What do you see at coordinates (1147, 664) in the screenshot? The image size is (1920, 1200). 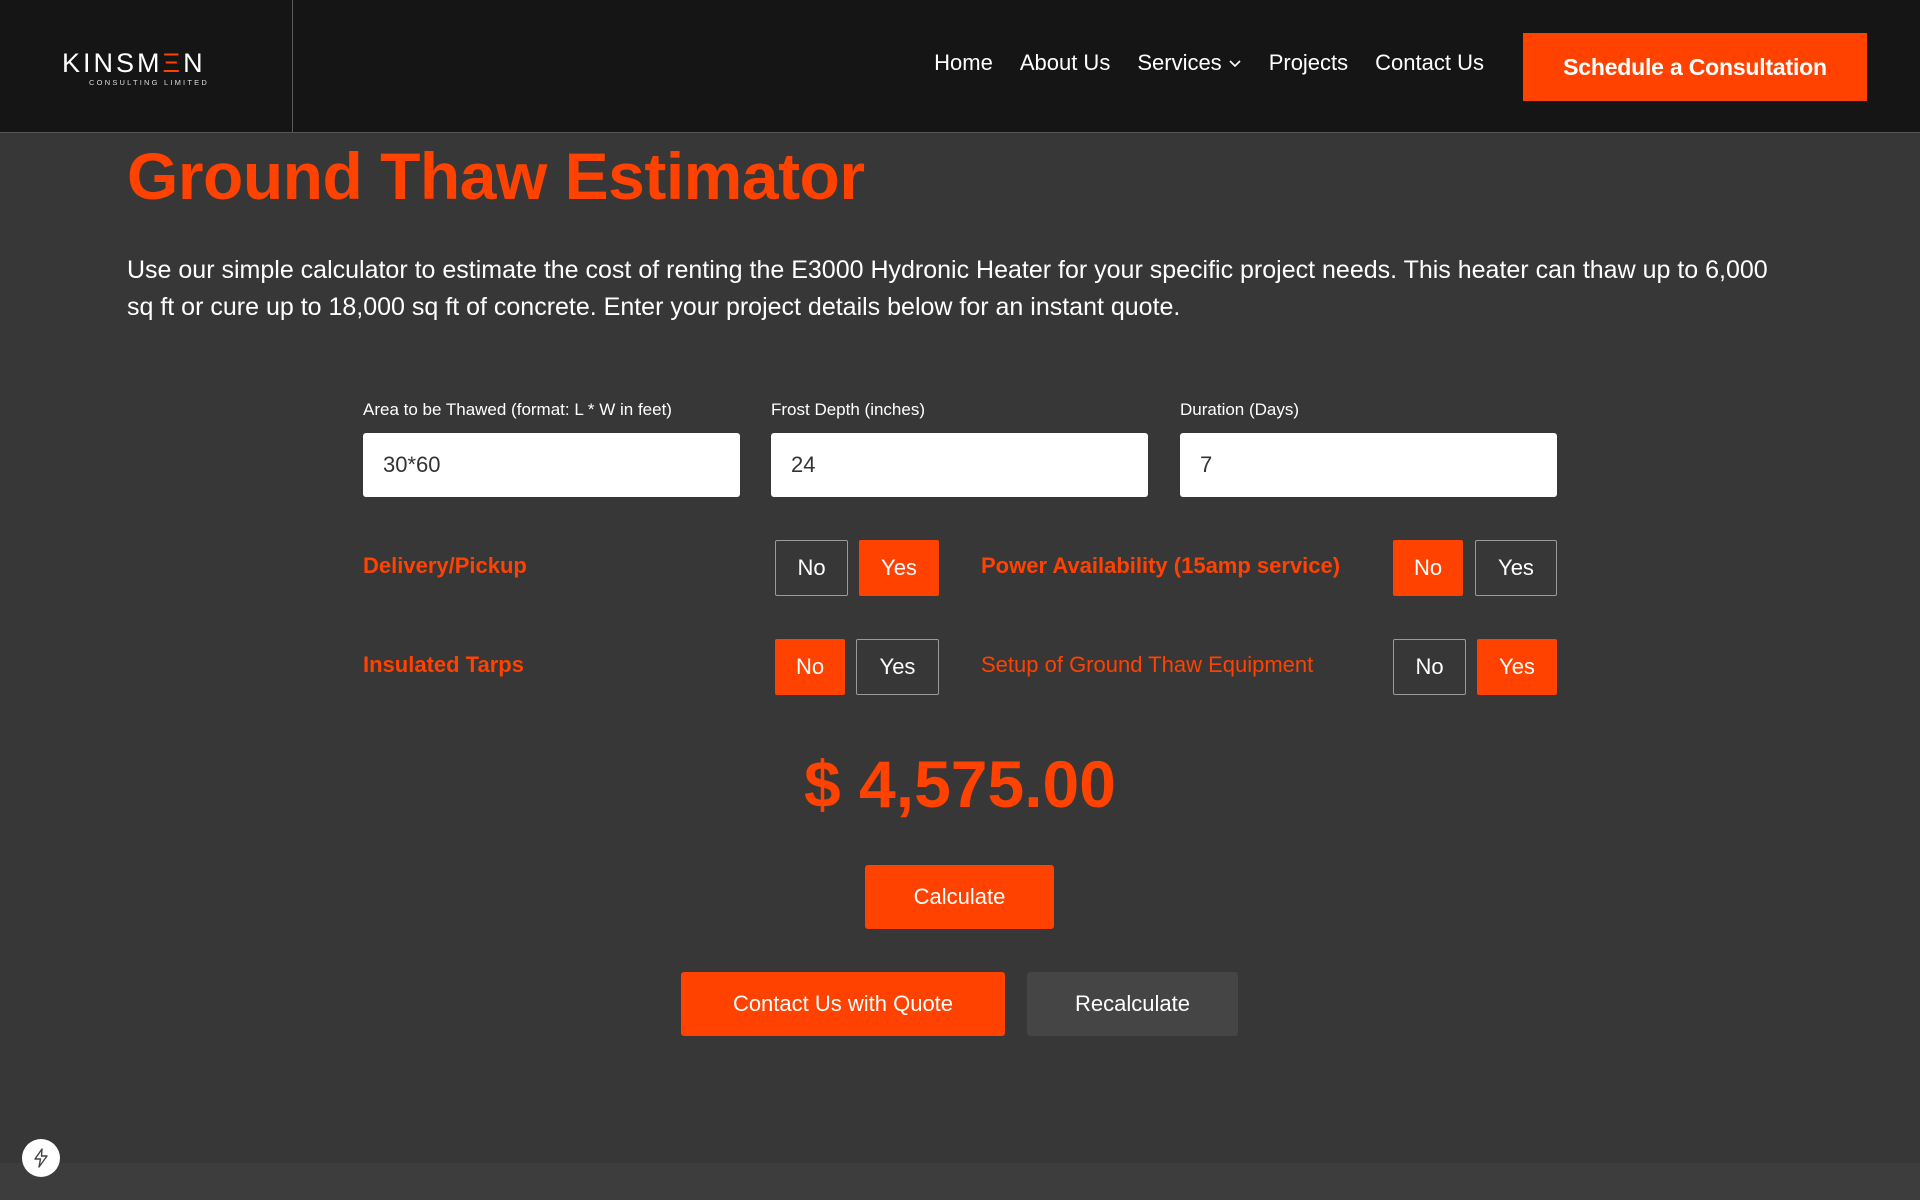 I see `setup-equipment-label: Setup of Ground Thaw Equipment` at bounding box center [1147, 664].